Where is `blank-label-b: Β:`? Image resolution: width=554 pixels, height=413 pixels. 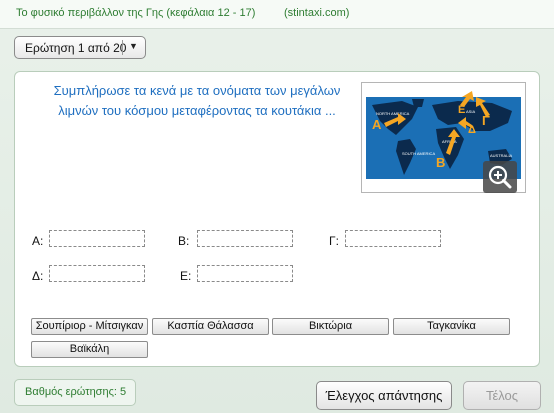 blank-label-b: Β: is located at coordinates (184, 241).